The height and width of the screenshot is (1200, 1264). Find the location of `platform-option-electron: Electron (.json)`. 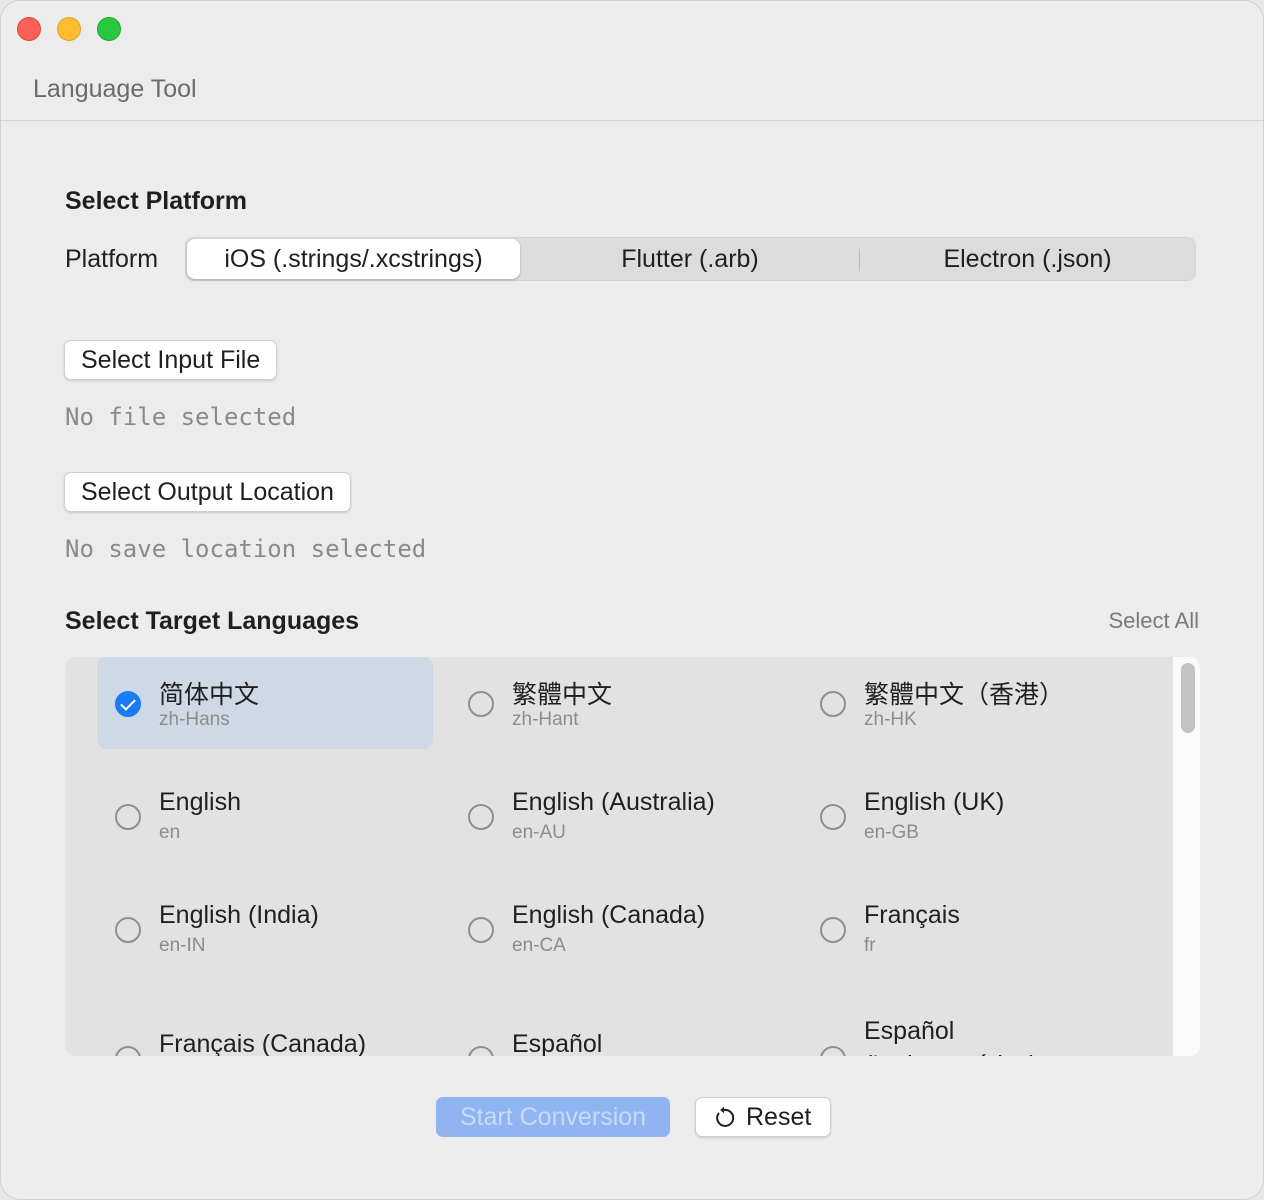

platform-option-electron: Electron (.json) is located at coordinates (1027, 259).